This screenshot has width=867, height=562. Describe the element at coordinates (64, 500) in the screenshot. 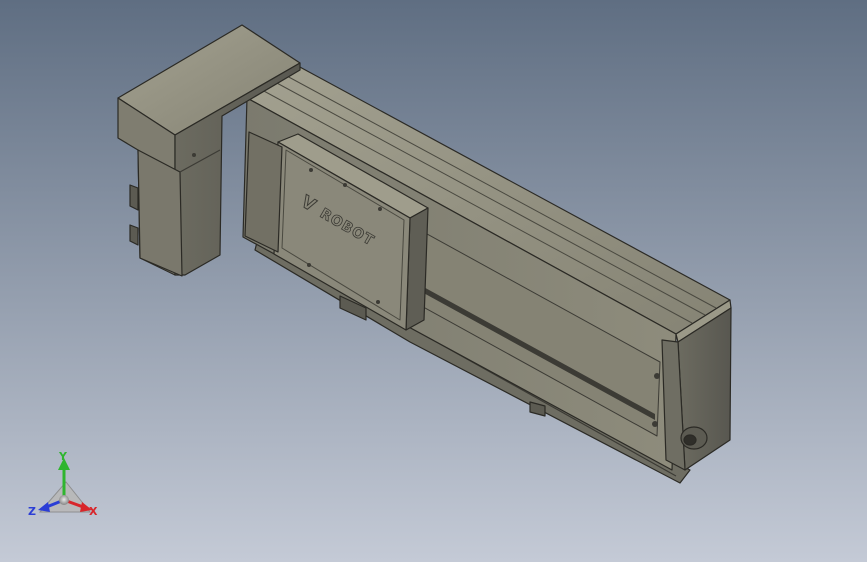

I see `triad-origin` at that location.